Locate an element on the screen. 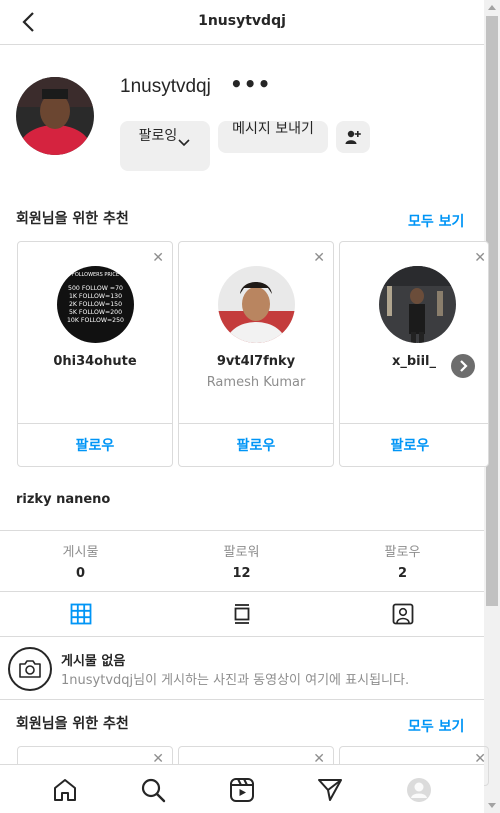  reels-icon is located at coordinates (242, 790).